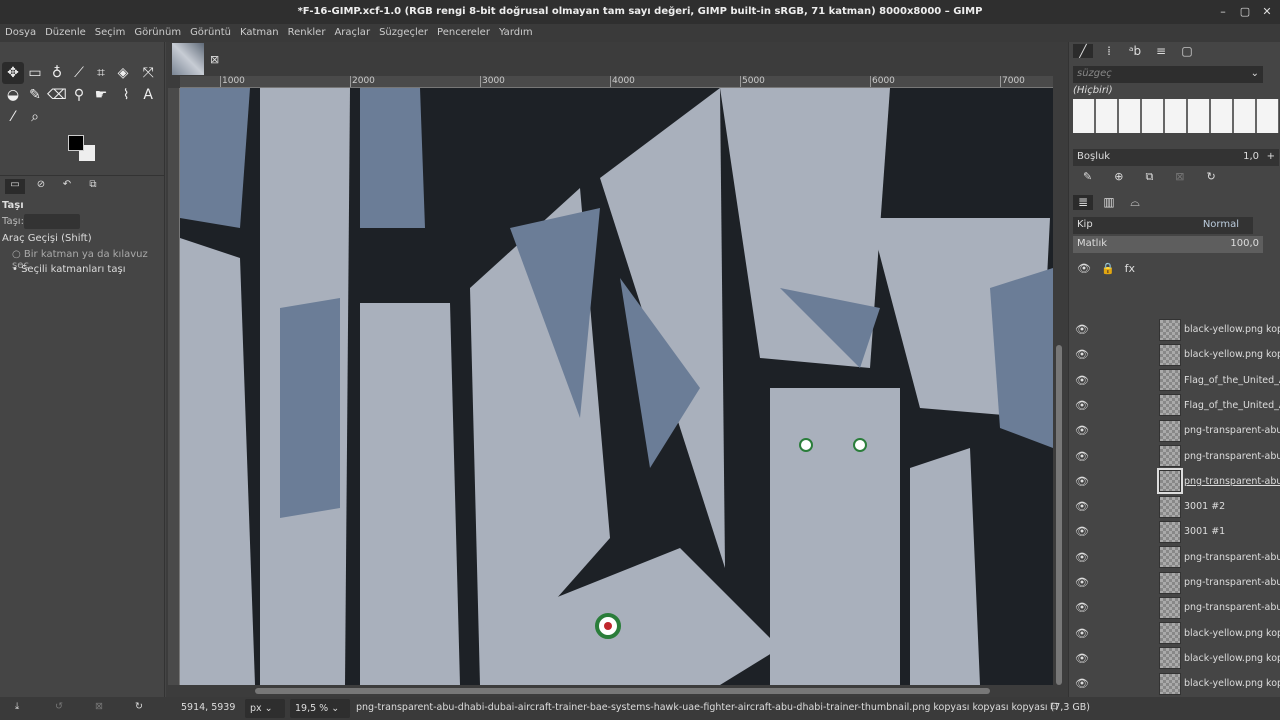  Describe the element at coordinates (1083, 202) in the screenshot. I see `layers-tab-icon: ≣` at that location.